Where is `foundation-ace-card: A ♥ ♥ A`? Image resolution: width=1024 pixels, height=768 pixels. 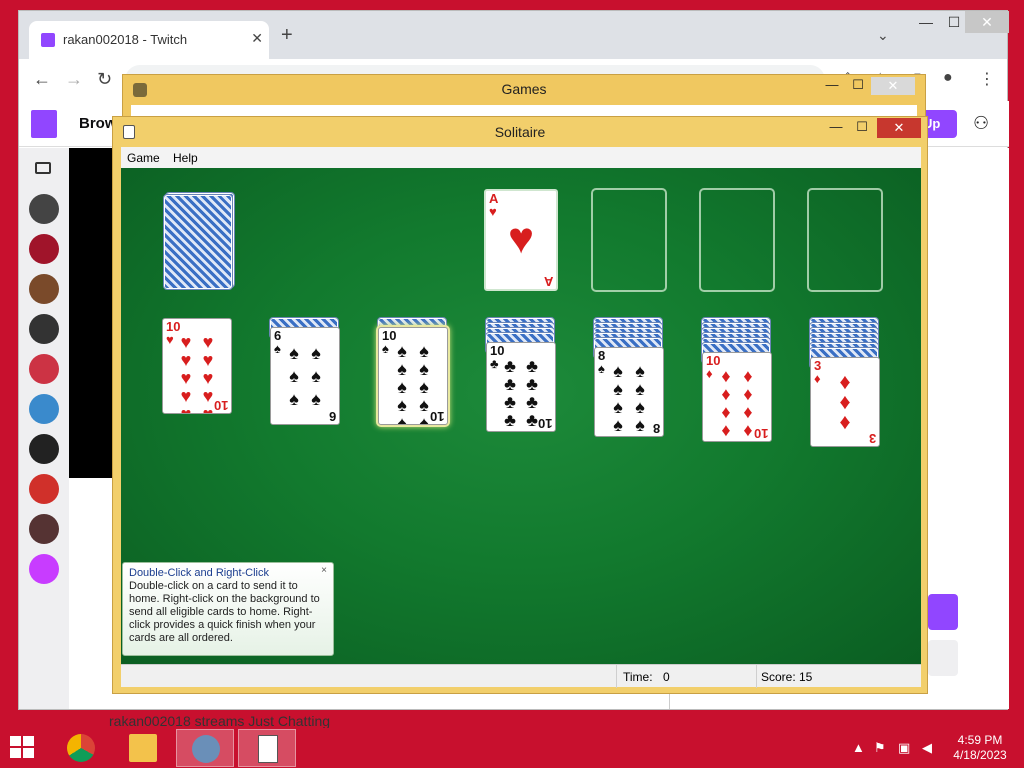 foundation-ace-card: A ♥ ♥ A is located at coordinates (521, 240).